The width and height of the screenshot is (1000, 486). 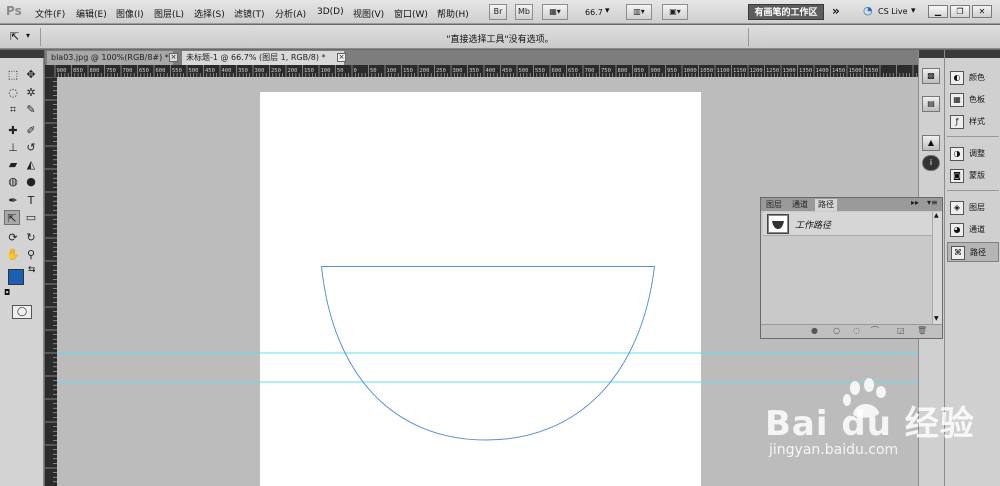 What do you see at coordinates (12, 217) in the screenshot?
I see `direct-selection-tool-icon: ⇱` at bounding box center [12, 217].